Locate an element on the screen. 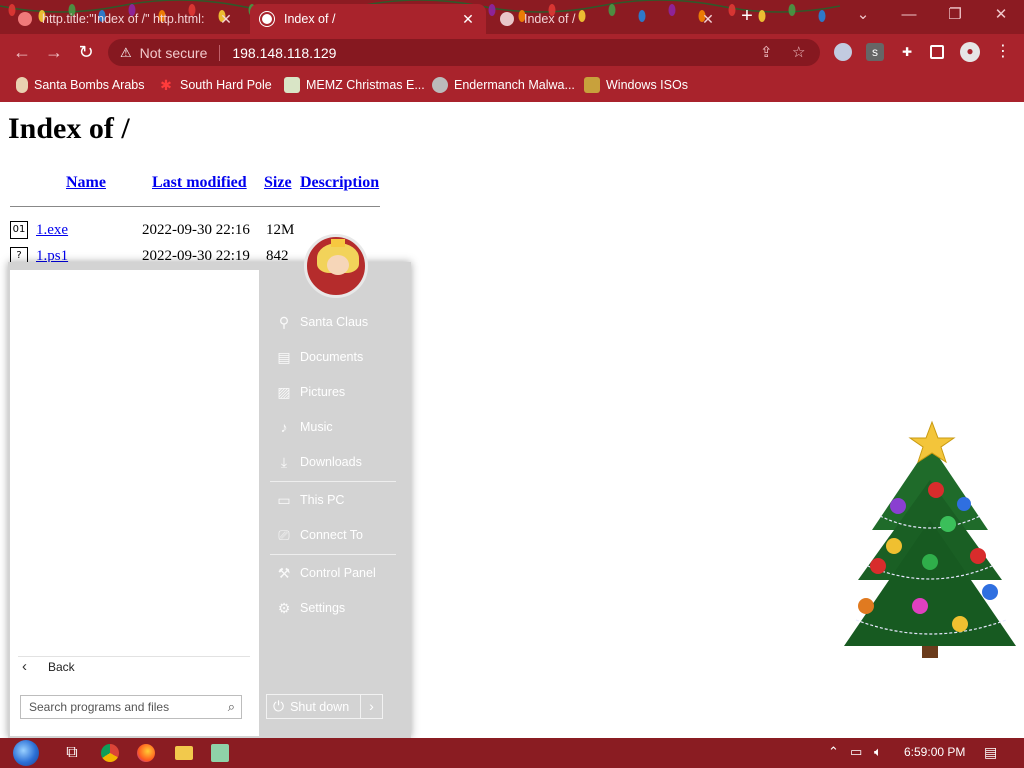 This screenshot has width=1024, height=768. chrome-icon is located at coordinates (110, 753).